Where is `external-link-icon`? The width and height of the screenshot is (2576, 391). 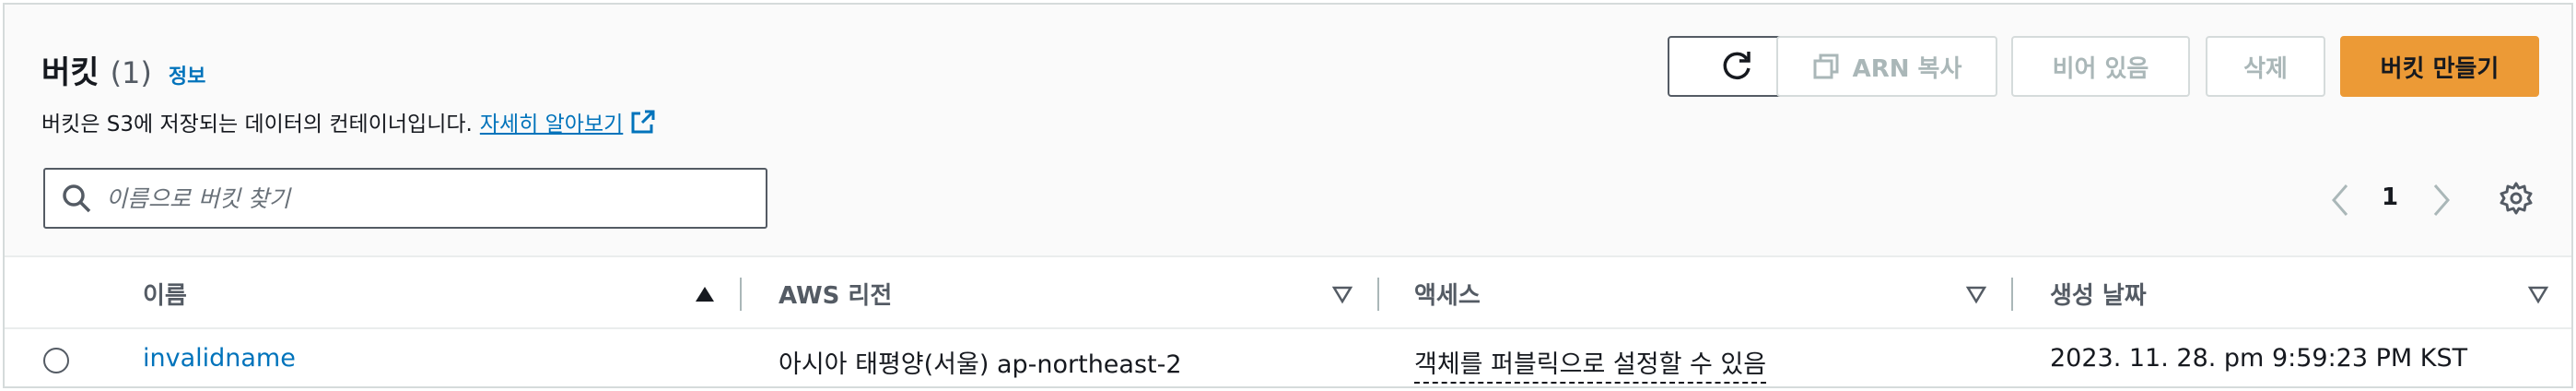
external-link-icon is located at coordinates (643, 122).